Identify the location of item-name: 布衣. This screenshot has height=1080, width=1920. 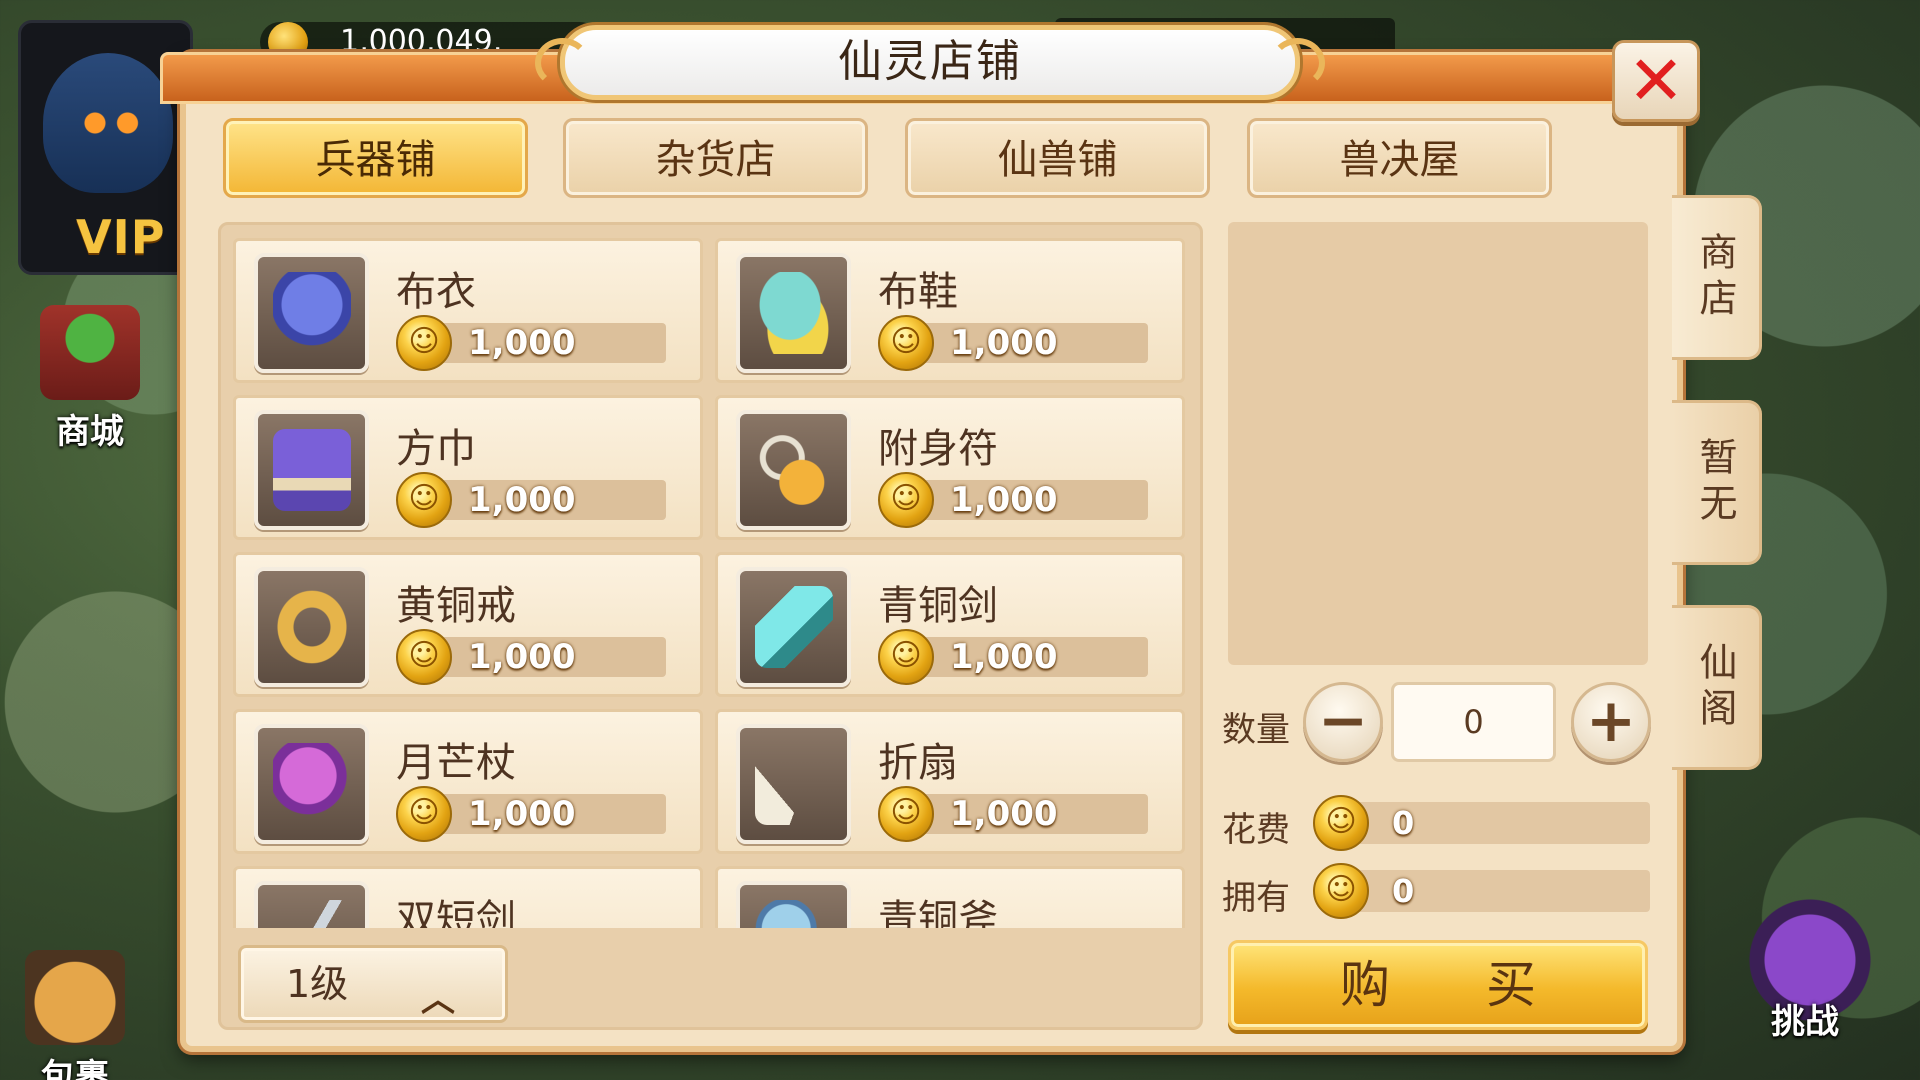
(436, 292).